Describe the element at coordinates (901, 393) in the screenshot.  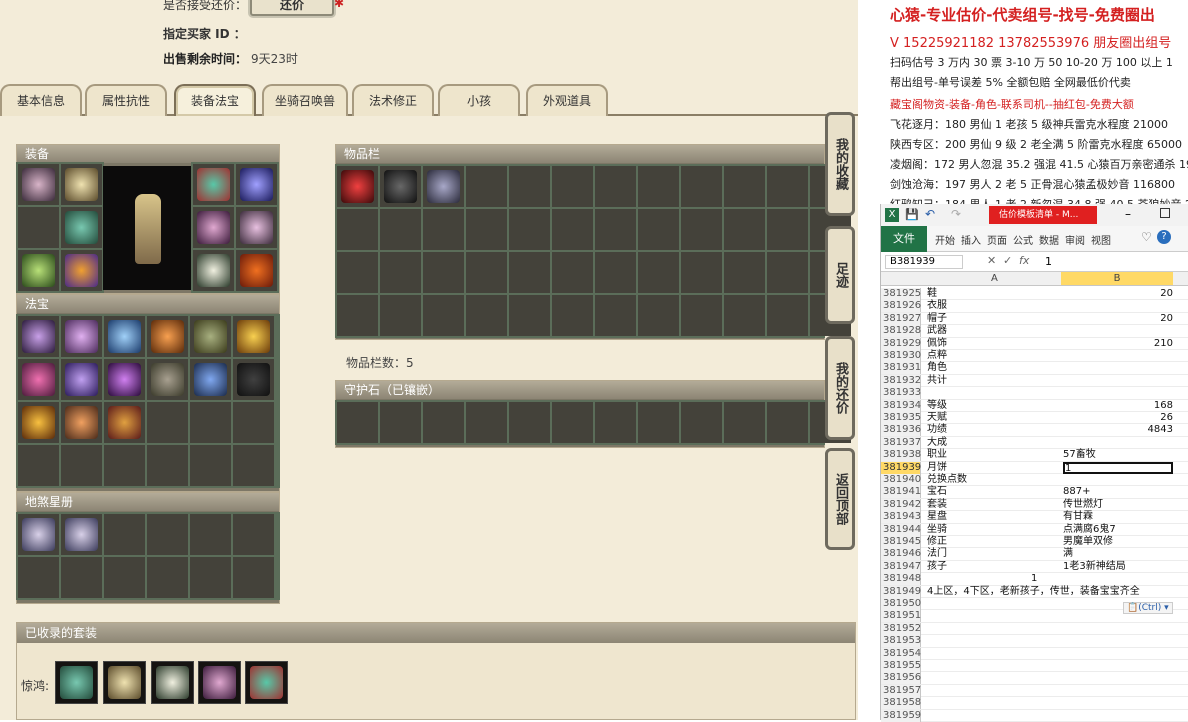
I see `row-number: 381933` at that location.